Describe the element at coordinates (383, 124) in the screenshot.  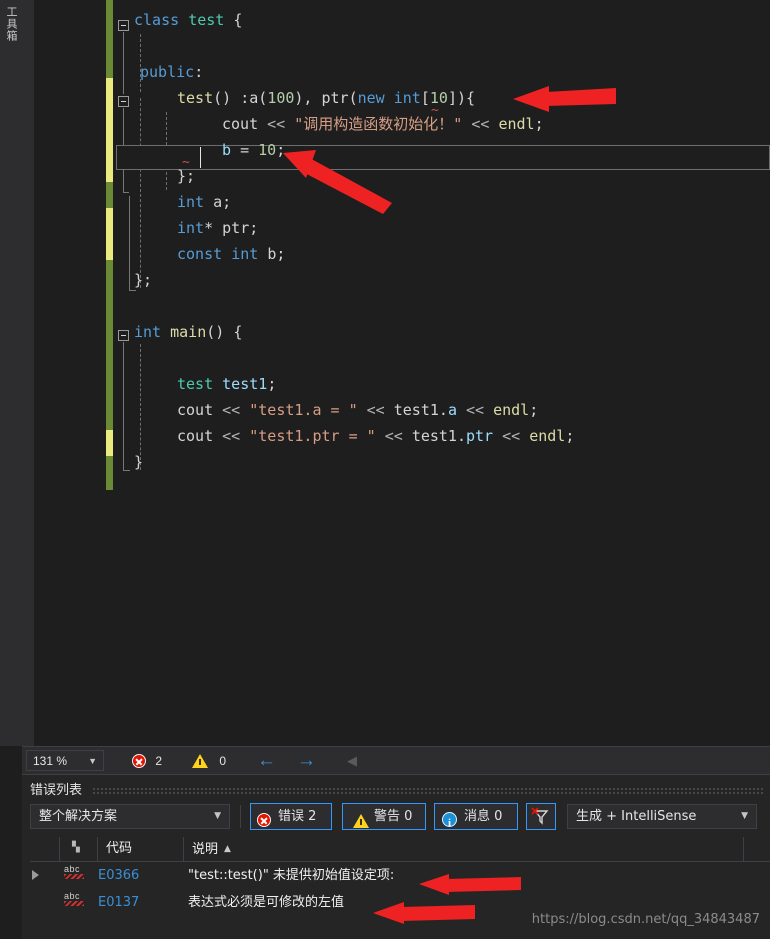
I see `code-line-5: cout << "调用构造函数初始化！" << endl;` at that location.